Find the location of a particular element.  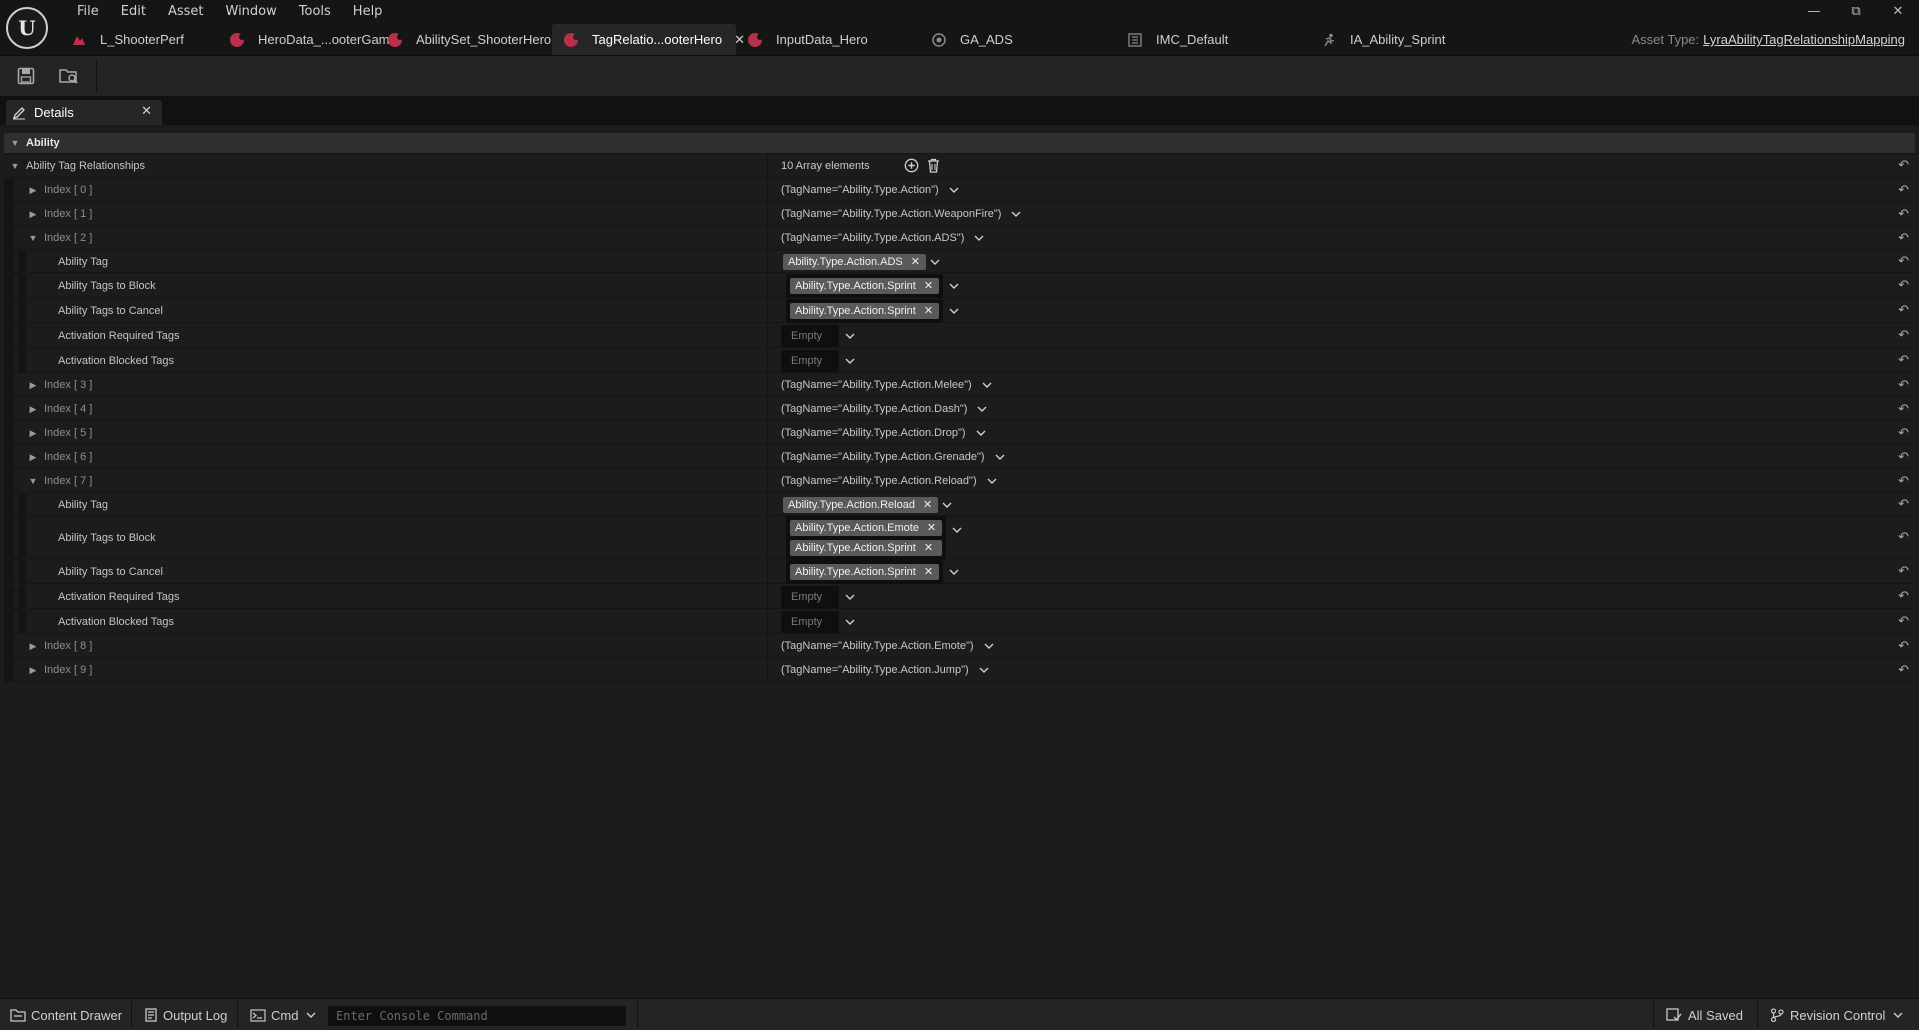

restore-icon: ⧉ is located at coordinates (1856, 11).